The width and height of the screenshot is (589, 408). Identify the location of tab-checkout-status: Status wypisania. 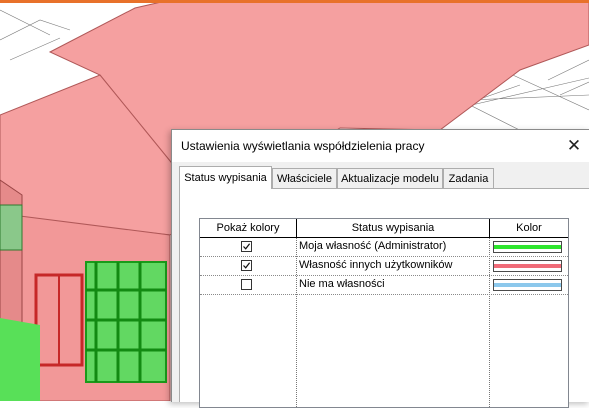
(225, 177).